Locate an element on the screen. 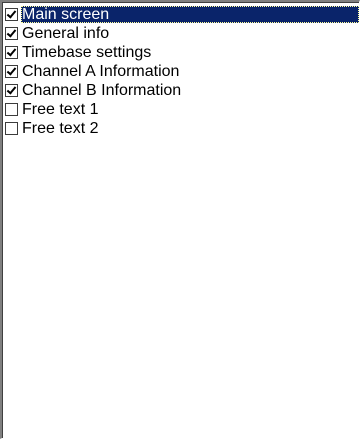 This screenshot has height=439, width=360. list-item-free-text-2: Free text 2 is located at coordinates (182, 128).